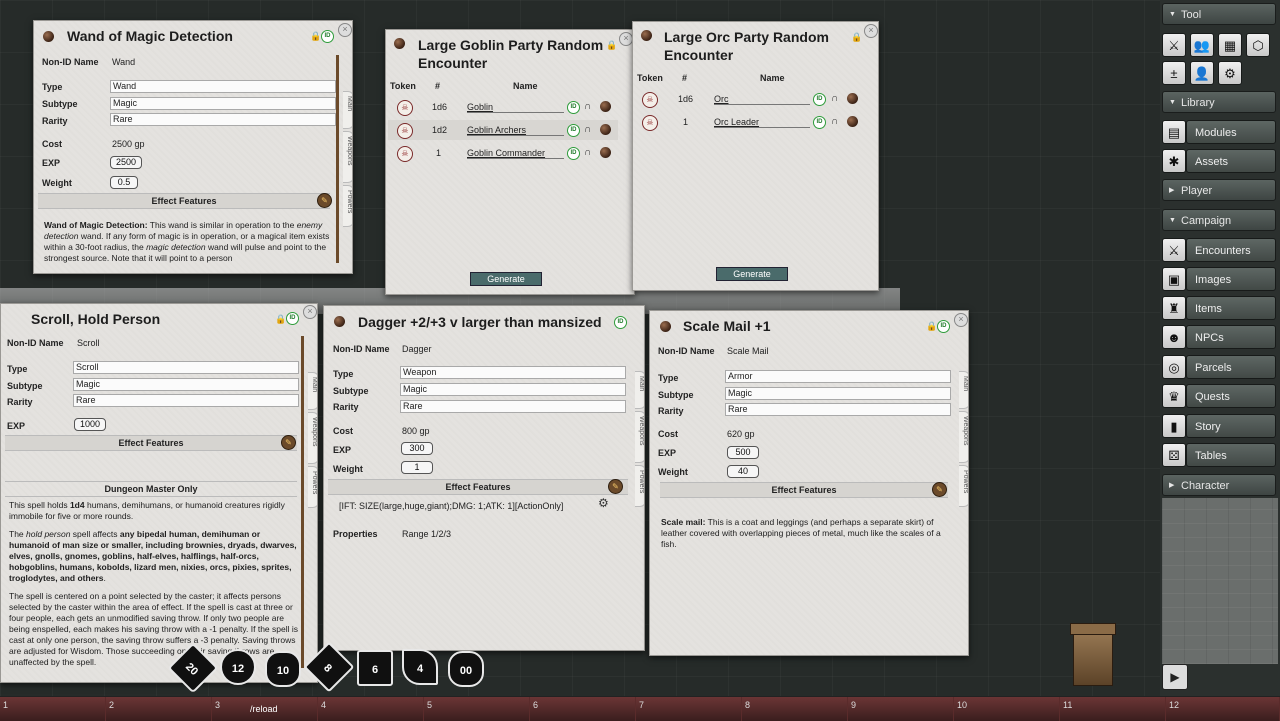 This screenshot has width=1280, height=721. I want to click on exp-field: 1000, so click(90, 424).